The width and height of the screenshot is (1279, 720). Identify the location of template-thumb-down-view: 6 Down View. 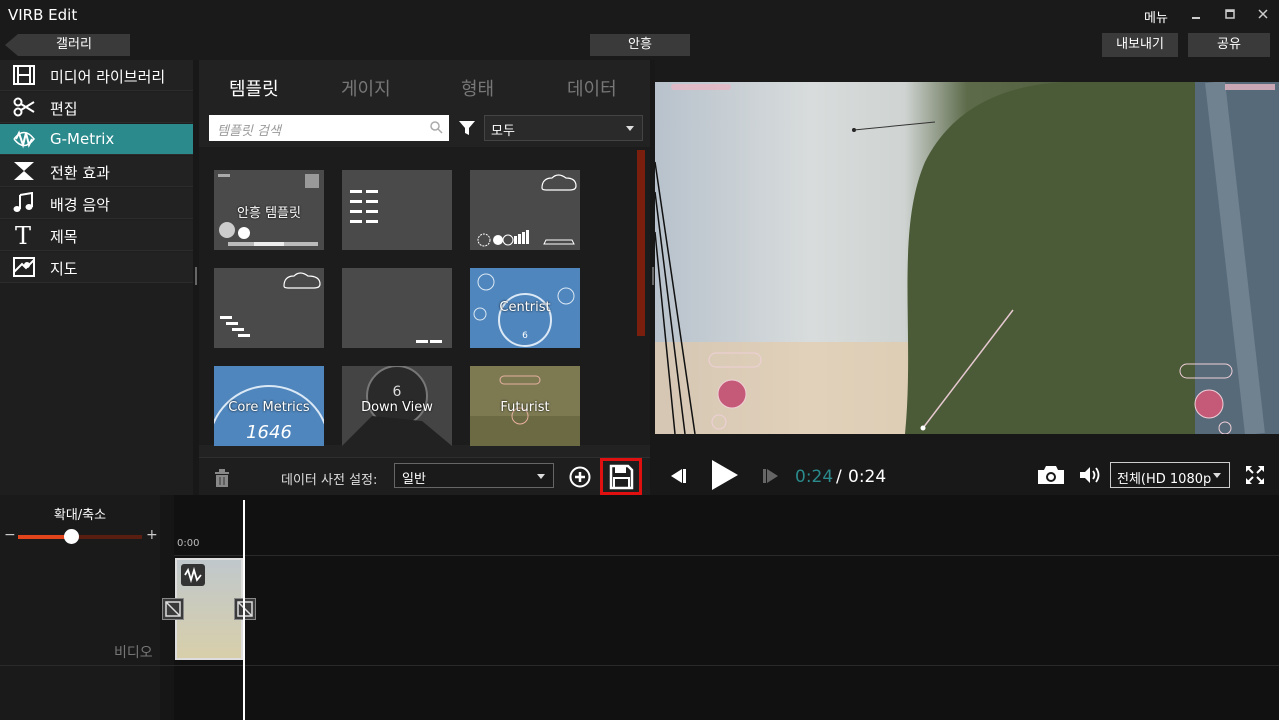
(397, 406).